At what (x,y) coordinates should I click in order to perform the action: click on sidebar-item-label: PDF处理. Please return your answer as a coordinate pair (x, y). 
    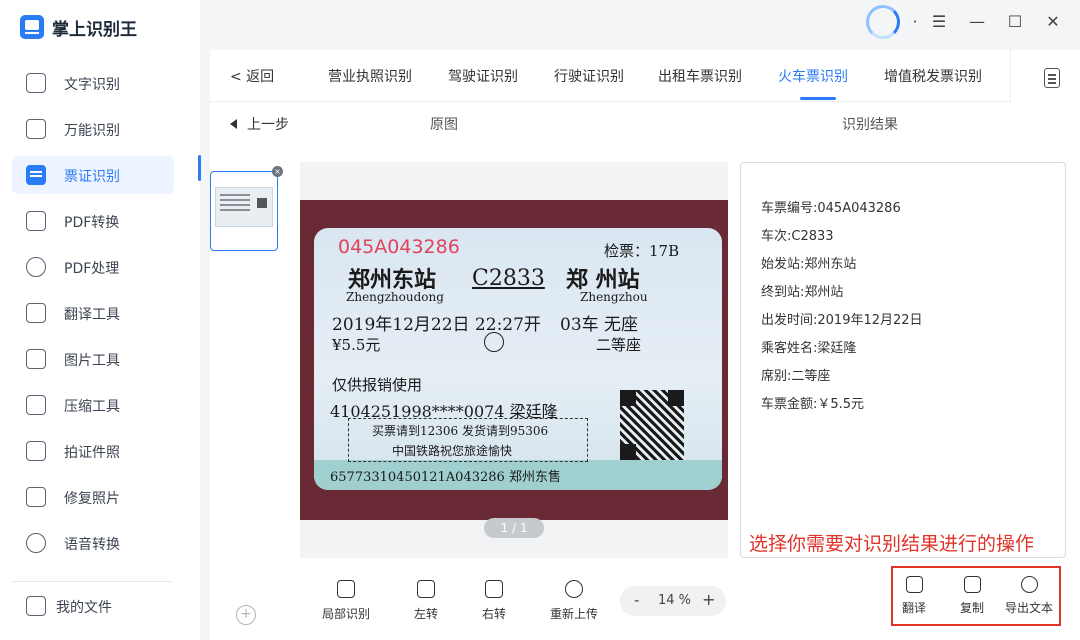
    Looking at the image, I should click on (92, 269).